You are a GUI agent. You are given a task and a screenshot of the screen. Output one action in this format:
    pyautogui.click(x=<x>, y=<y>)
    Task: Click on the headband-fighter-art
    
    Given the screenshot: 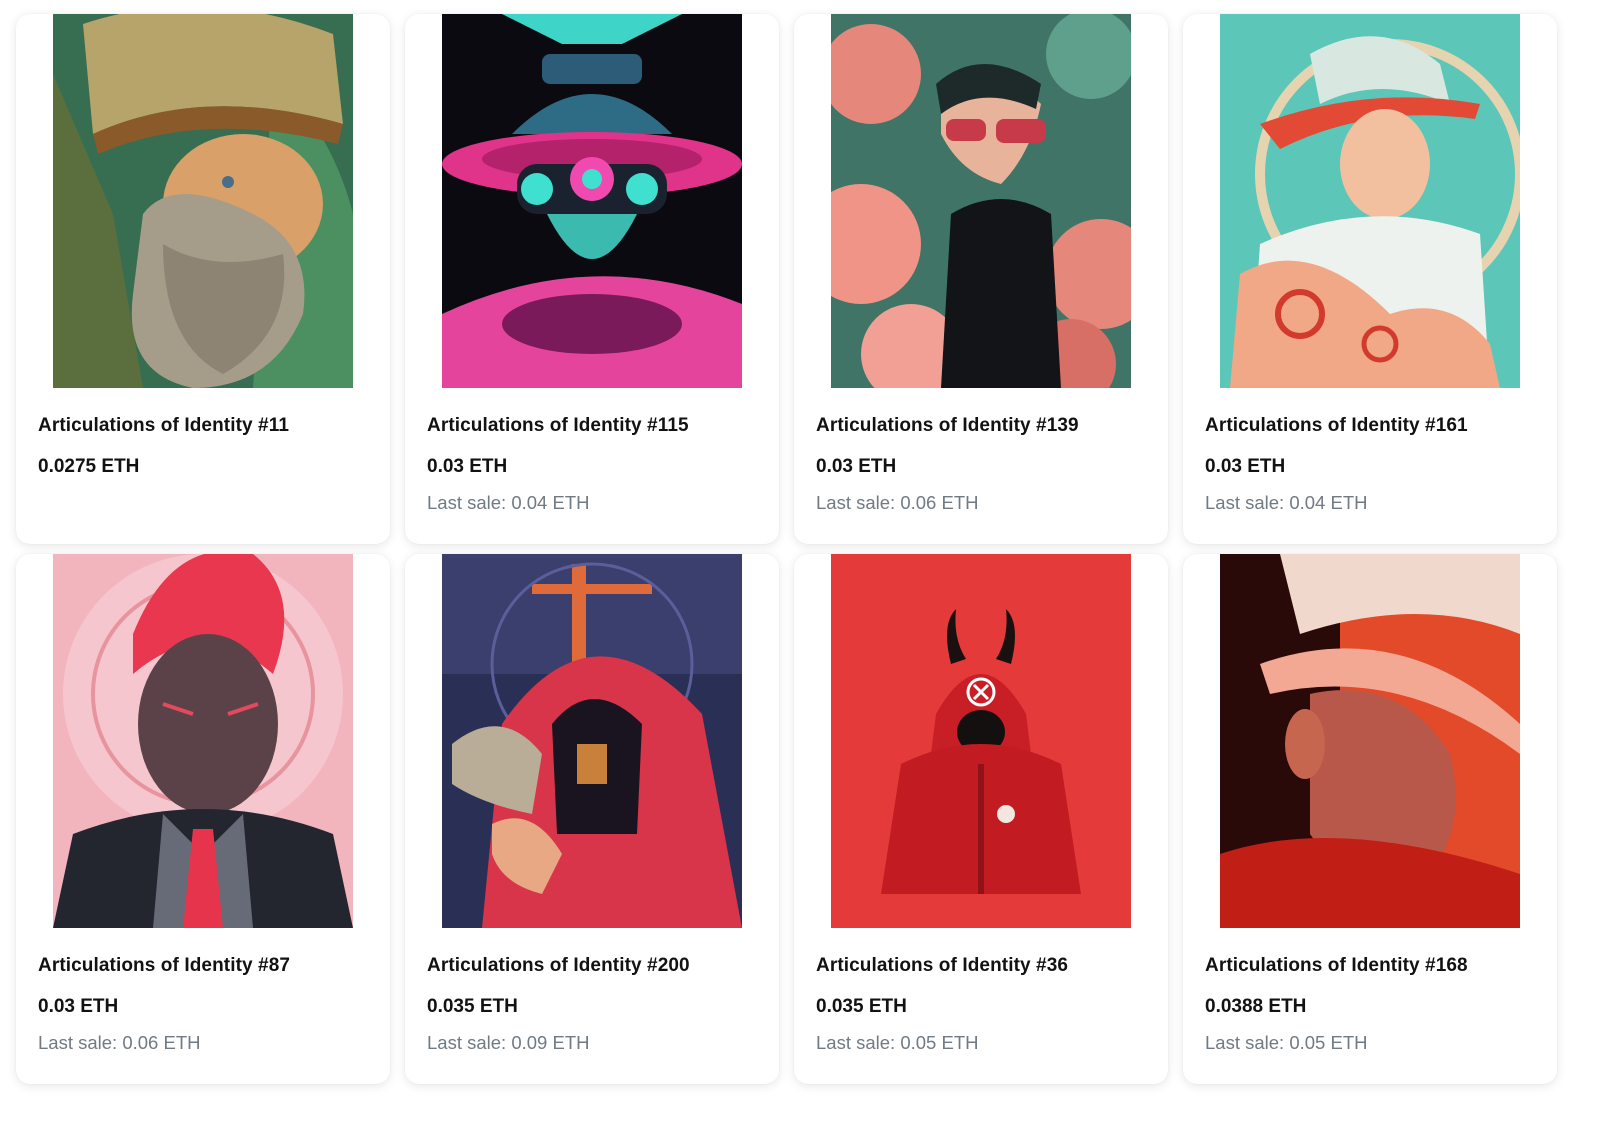 What is the action you would take?
    pyautogui.click(x=1370, y=201)
    